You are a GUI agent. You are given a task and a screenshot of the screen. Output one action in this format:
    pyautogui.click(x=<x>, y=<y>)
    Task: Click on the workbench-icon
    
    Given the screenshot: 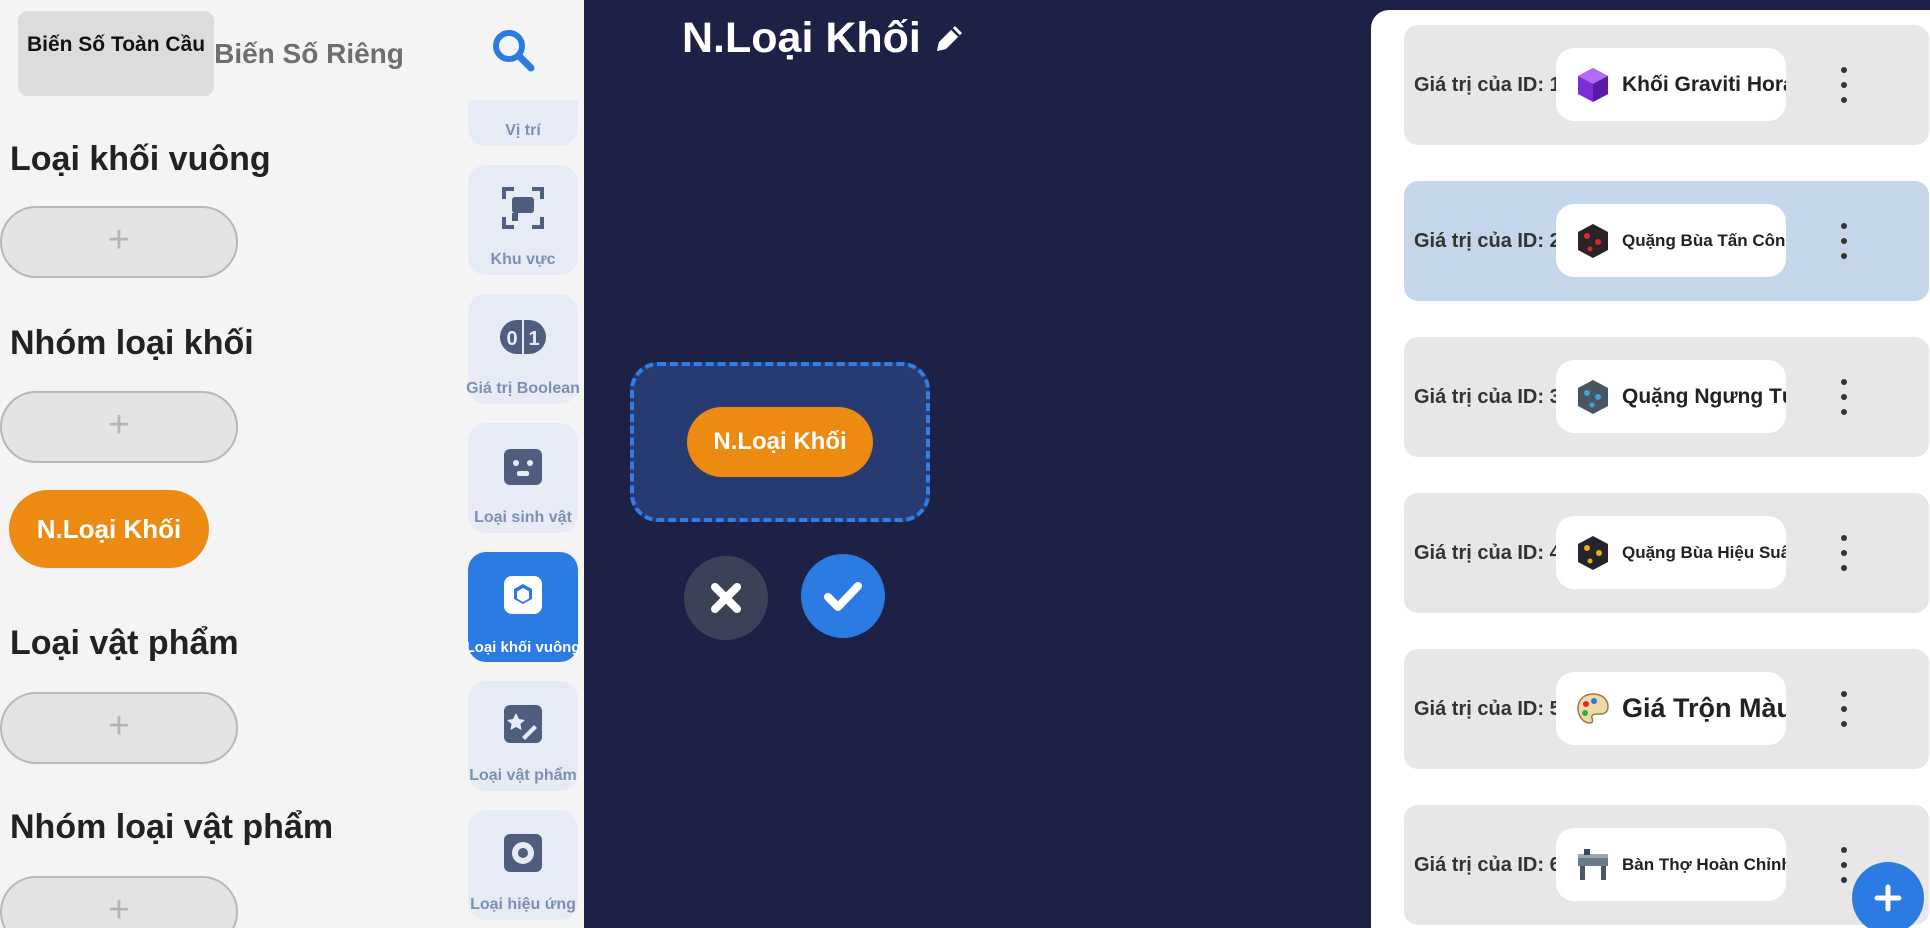 What is the action you would take?
    pyautogui.click(x=1593, y=864)
    